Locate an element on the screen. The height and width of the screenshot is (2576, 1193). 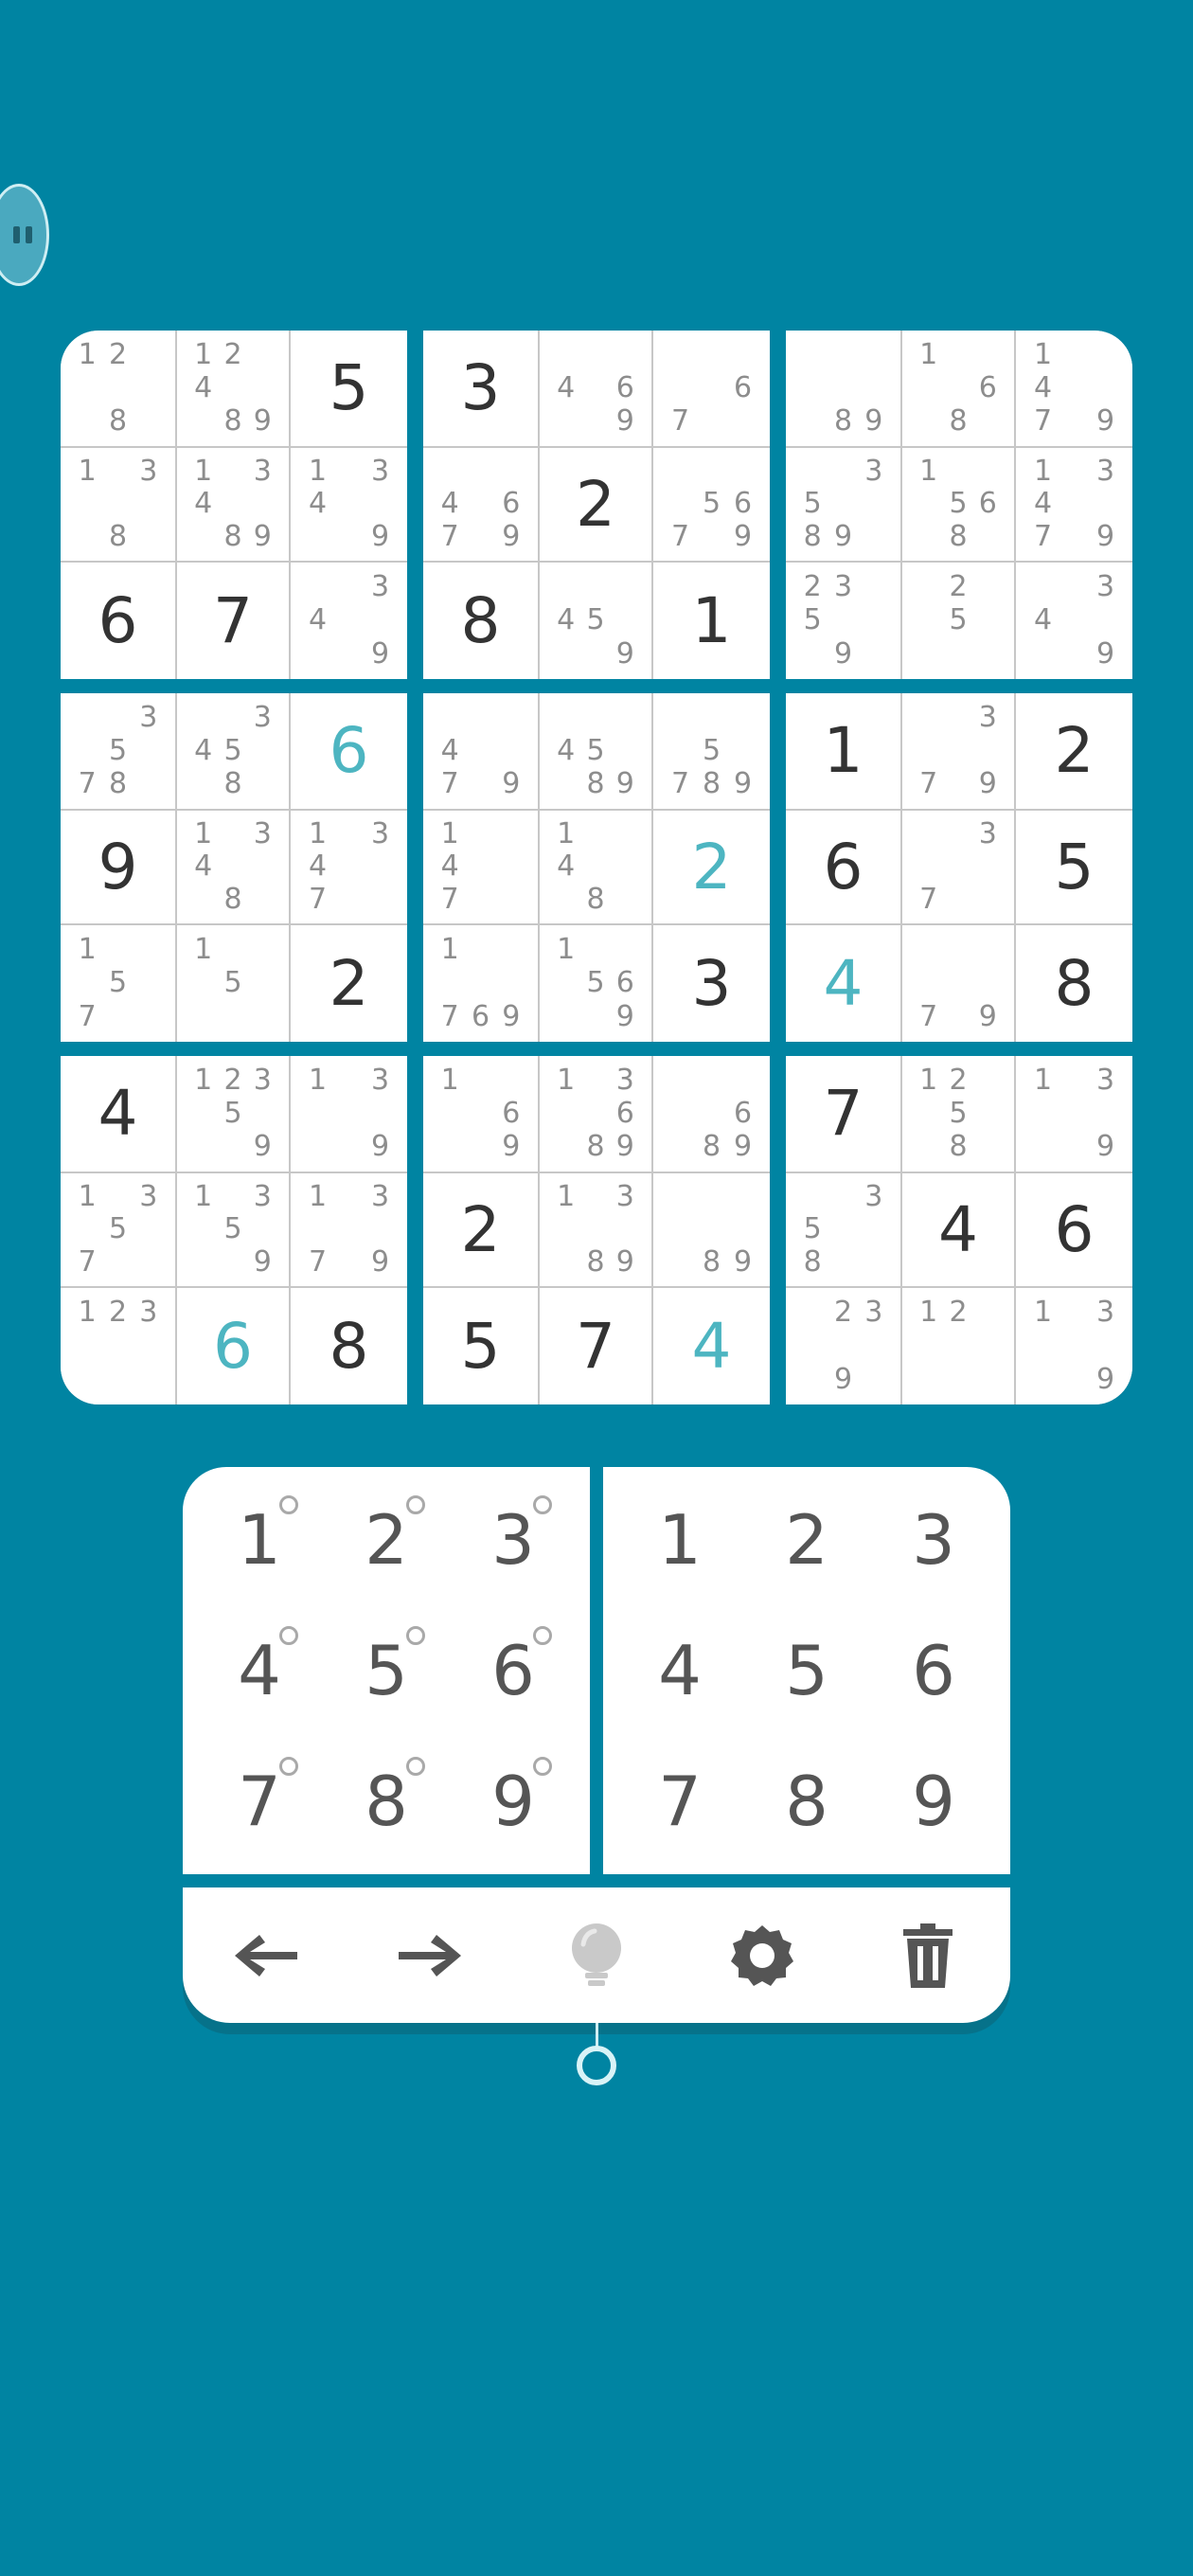
cell: 1 68 is located at coordinates (958, 388).